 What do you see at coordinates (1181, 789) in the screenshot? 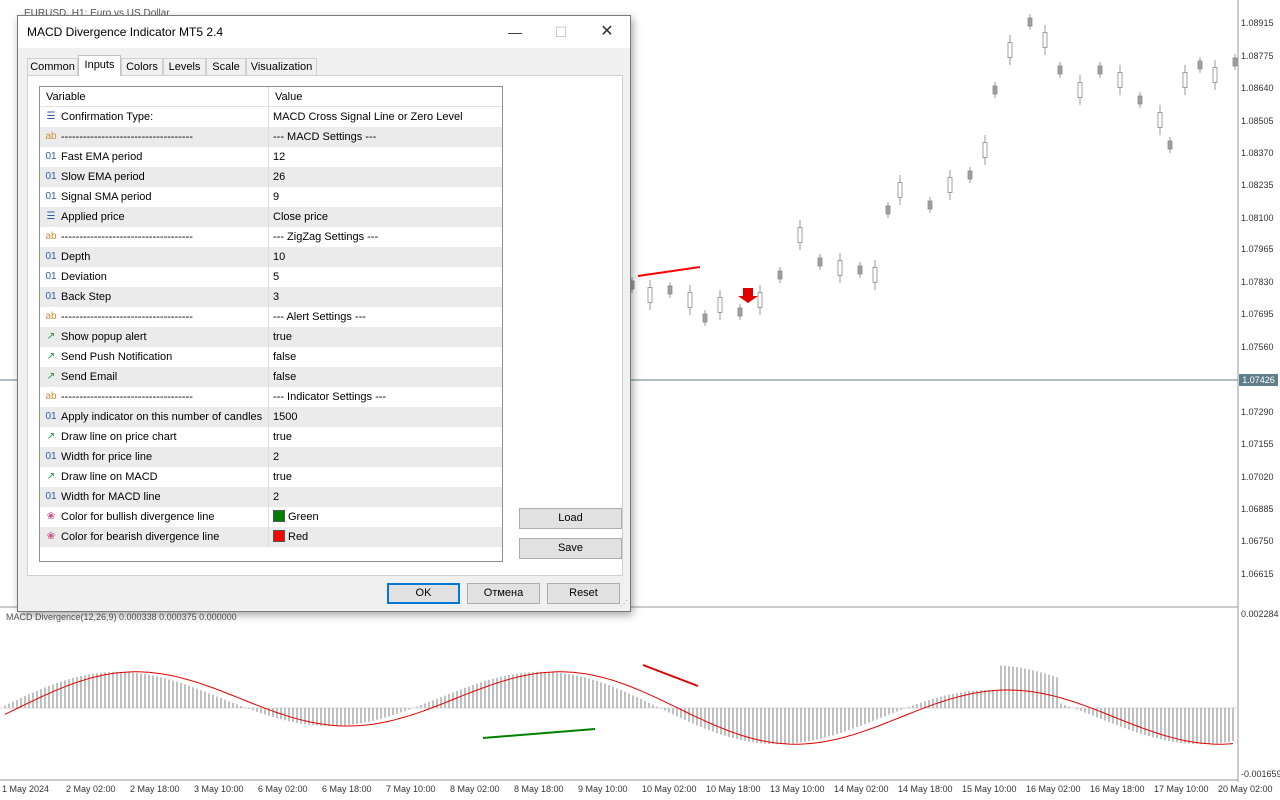
I see `date-tick-label: 17 May 10:00` at bounding box center [1181, 789].